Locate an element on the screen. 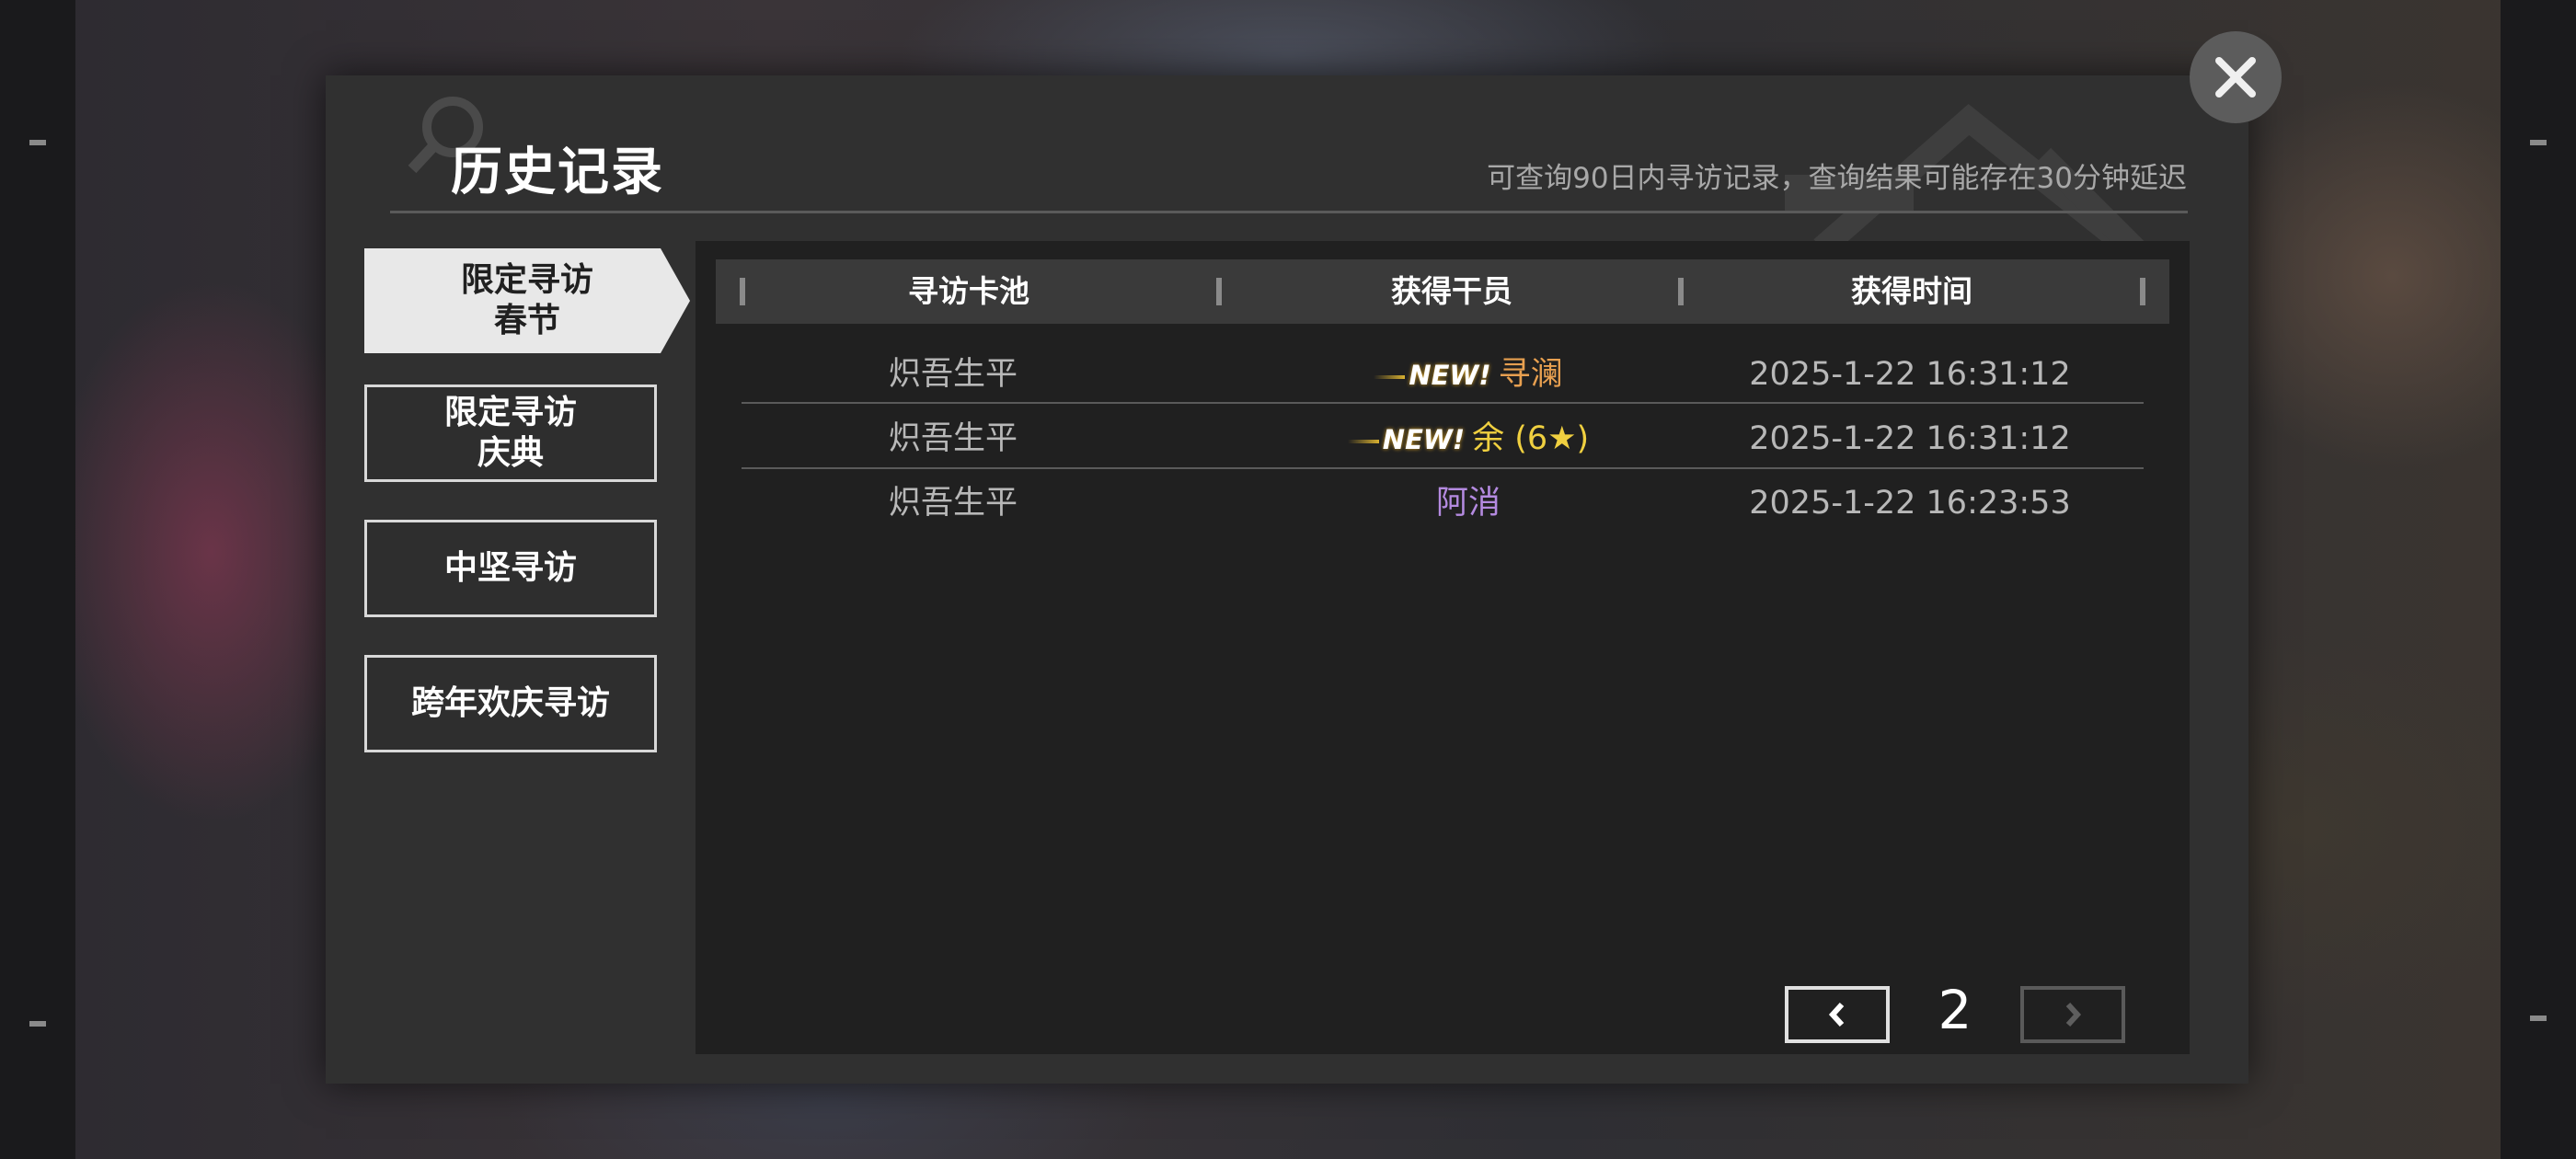  header-operator: 获得干员 is located at coordinates (1451, 291).